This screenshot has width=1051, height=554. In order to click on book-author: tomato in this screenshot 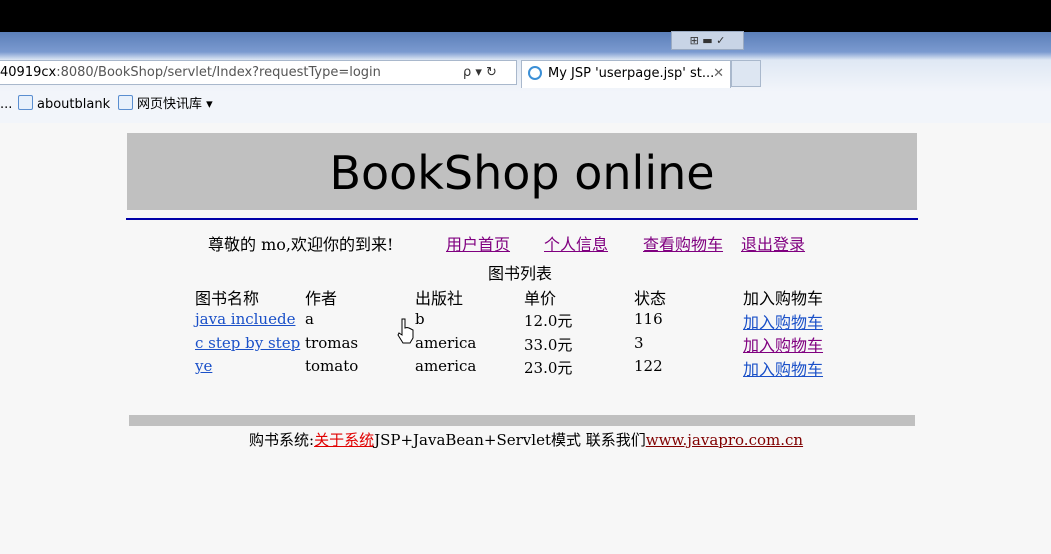, I will do `click(332, 366)`.